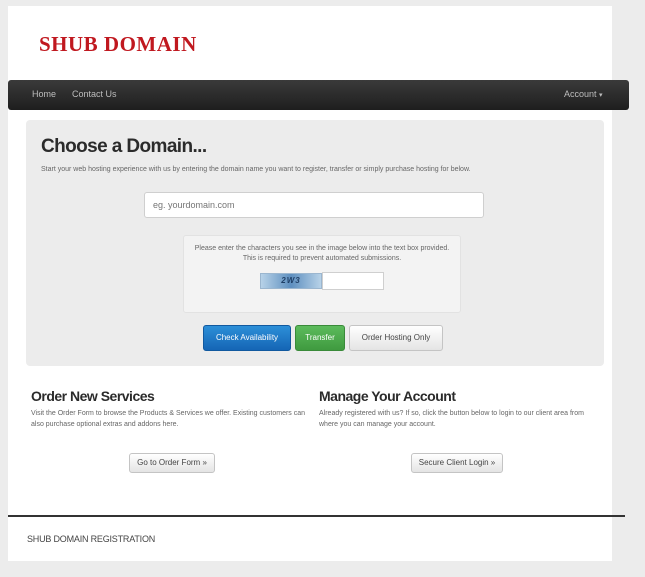 This screenshot has width=645, height=577. What do you see at coordinates (91, 539) in the screenshot?
I see `footer-text: SHUB DOMAIN REGISTRATION` at bounding box center [91, 539].